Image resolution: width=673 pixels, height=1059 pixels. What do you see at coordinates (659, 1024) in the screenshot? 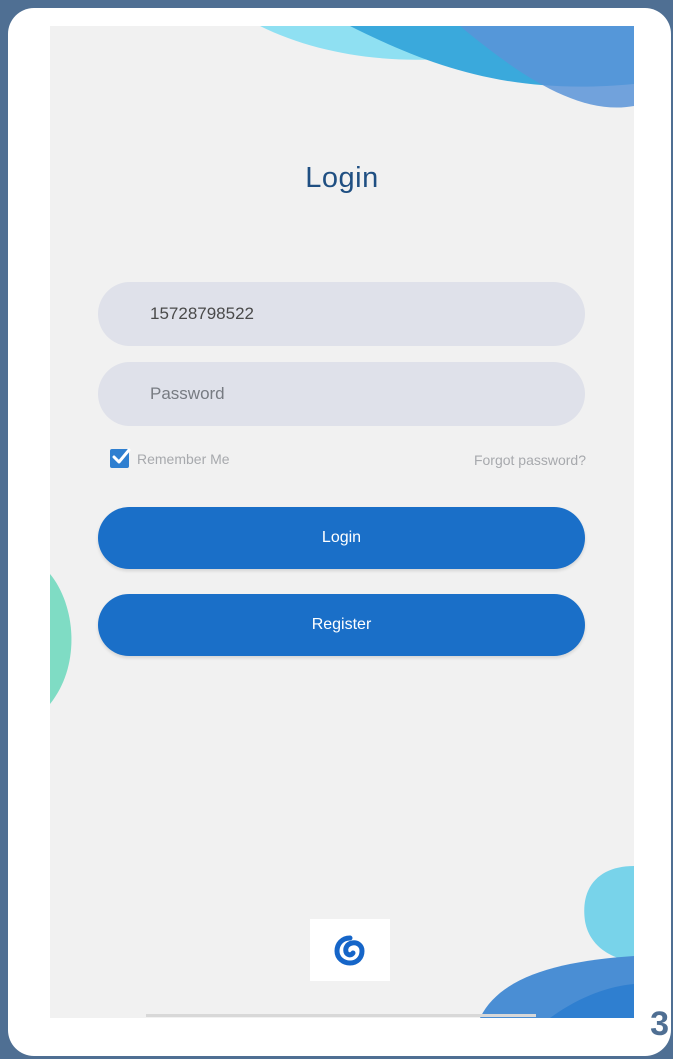
I see `slide-number: 3` at bounding box center [659, 1024].